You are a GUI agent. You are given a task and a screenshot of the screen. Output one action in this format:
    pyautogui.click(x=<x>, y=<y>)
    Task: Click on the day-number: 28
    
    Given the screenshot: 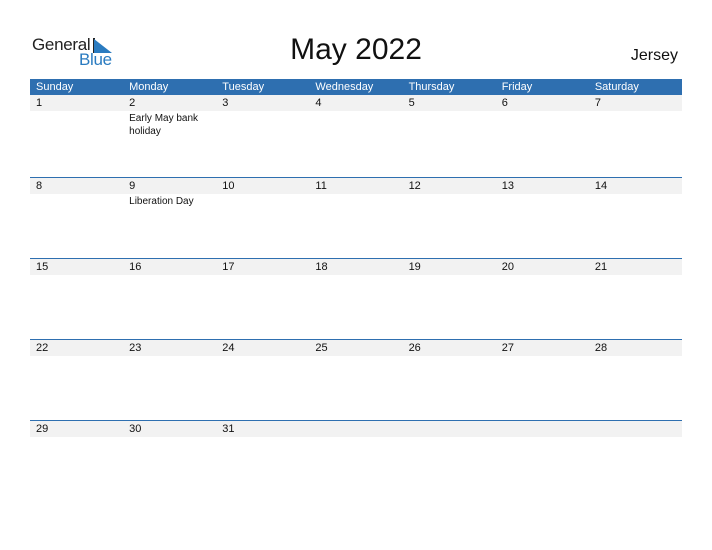 What is the action you would take?
    pyautogui.click(x=635, y=348)
    